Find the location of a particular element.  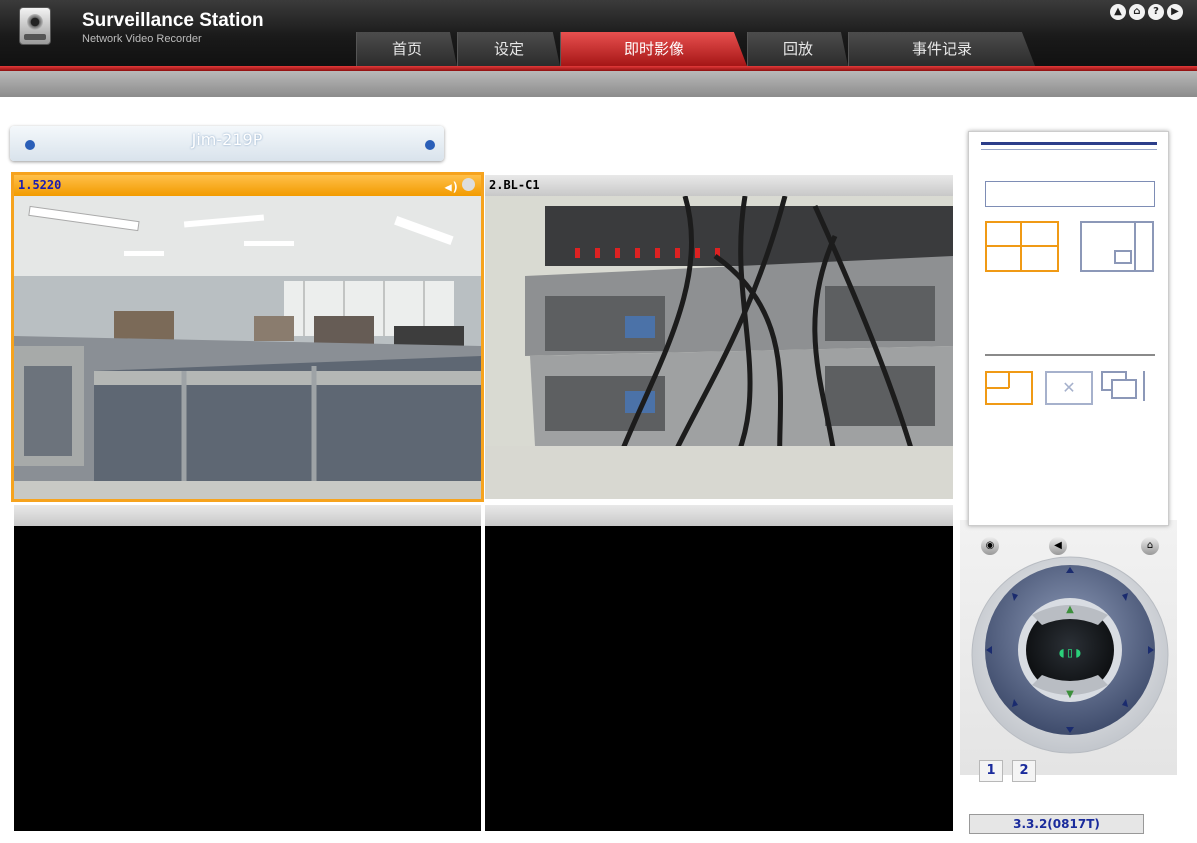

ptz-dial: ◖▯◗ ▲ ▼ is located at coordinates (1070, 660).